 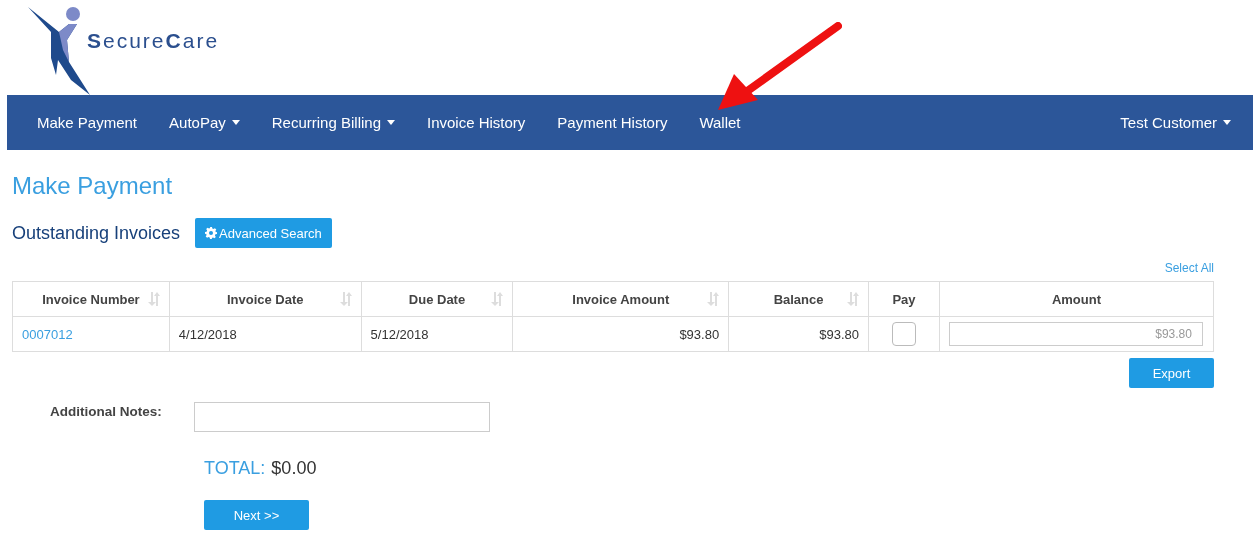 I want to click on notes-field, so click(x=341, y=417).